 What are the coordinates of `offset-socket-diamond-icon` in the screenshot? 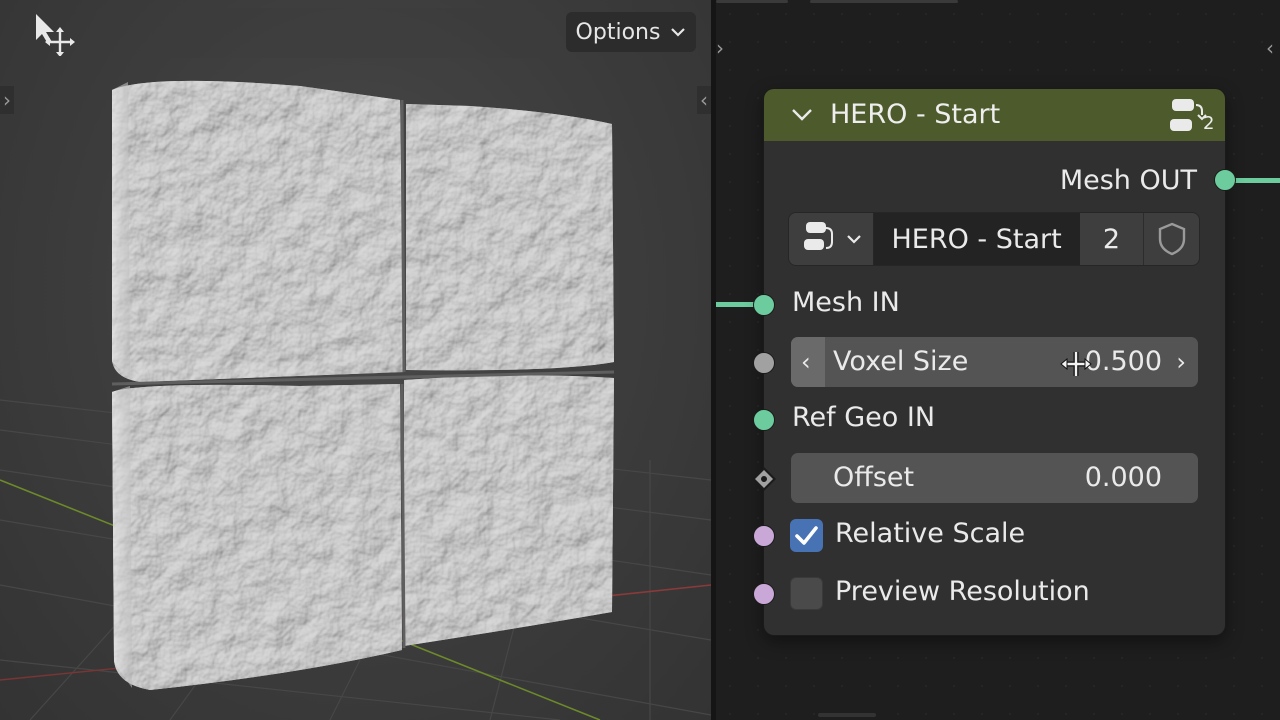 It's located at (764, 479).